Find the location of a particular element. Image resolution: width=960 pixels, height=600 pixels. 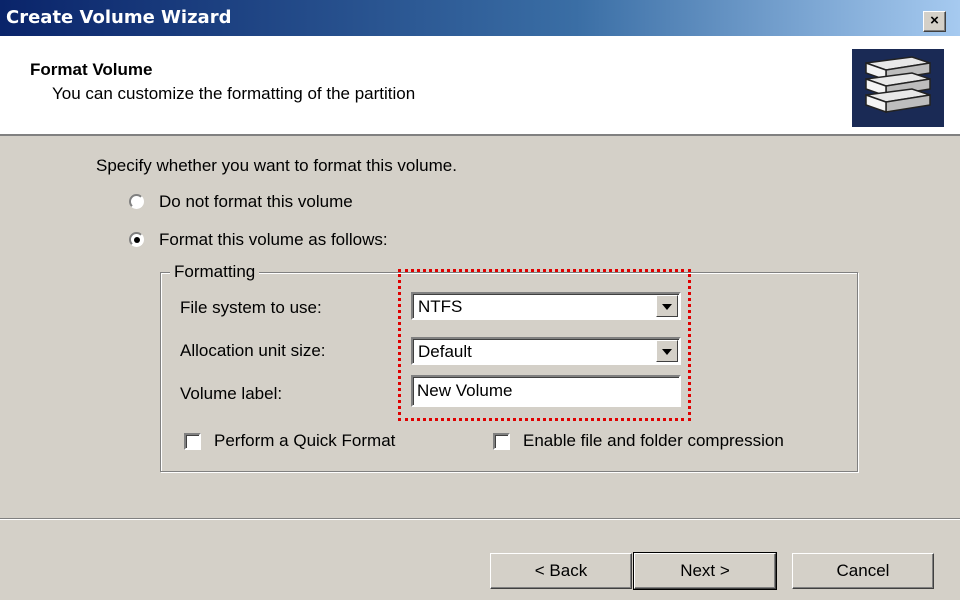

volume-label-field is located at coordinates (546, 391).